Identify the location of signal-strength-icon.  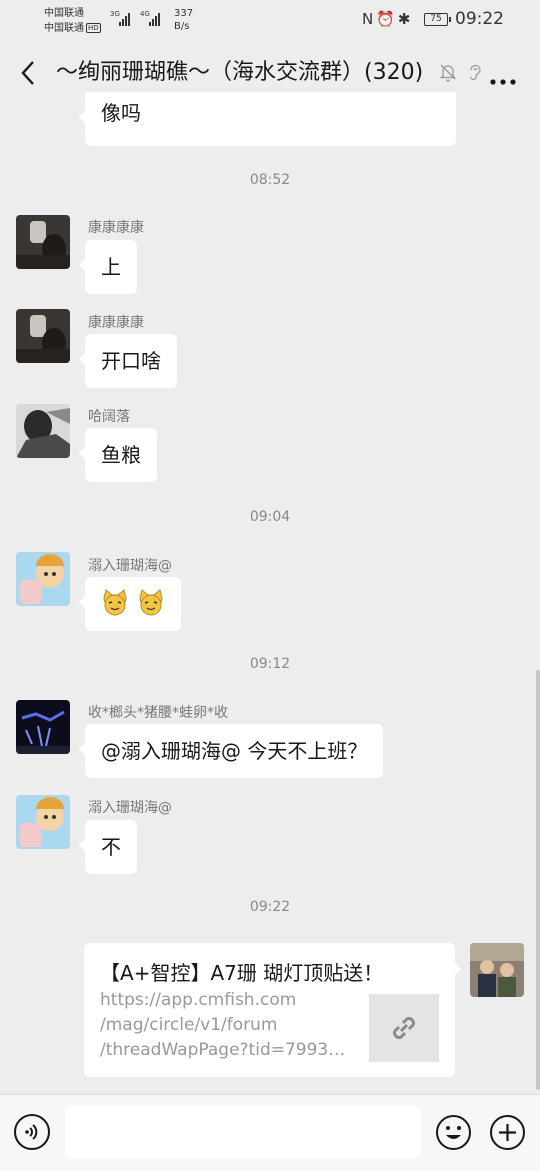
(124, 19).